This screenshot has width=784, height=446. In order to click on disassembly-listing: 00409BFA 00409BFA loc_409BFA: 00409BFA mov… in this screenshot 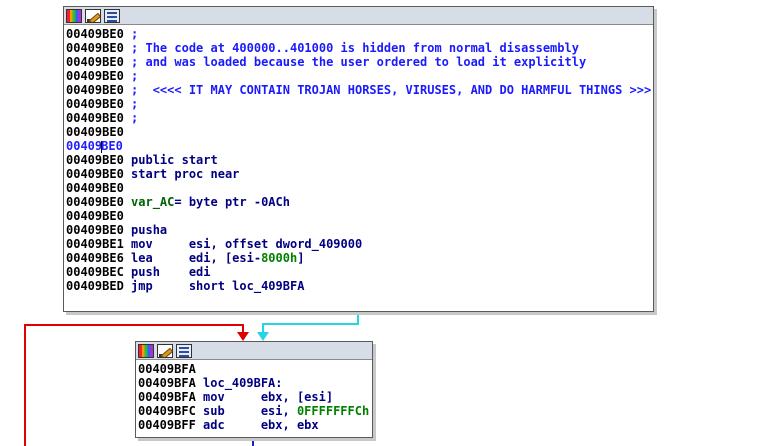, I will do `click(254, 396)`.